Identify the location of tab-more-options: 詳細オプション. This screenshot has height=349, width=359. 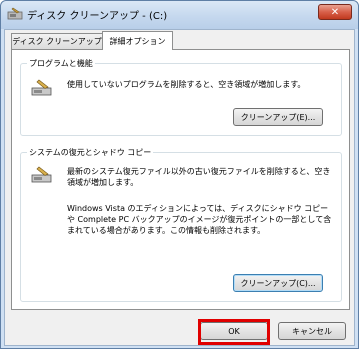
(137, 40).